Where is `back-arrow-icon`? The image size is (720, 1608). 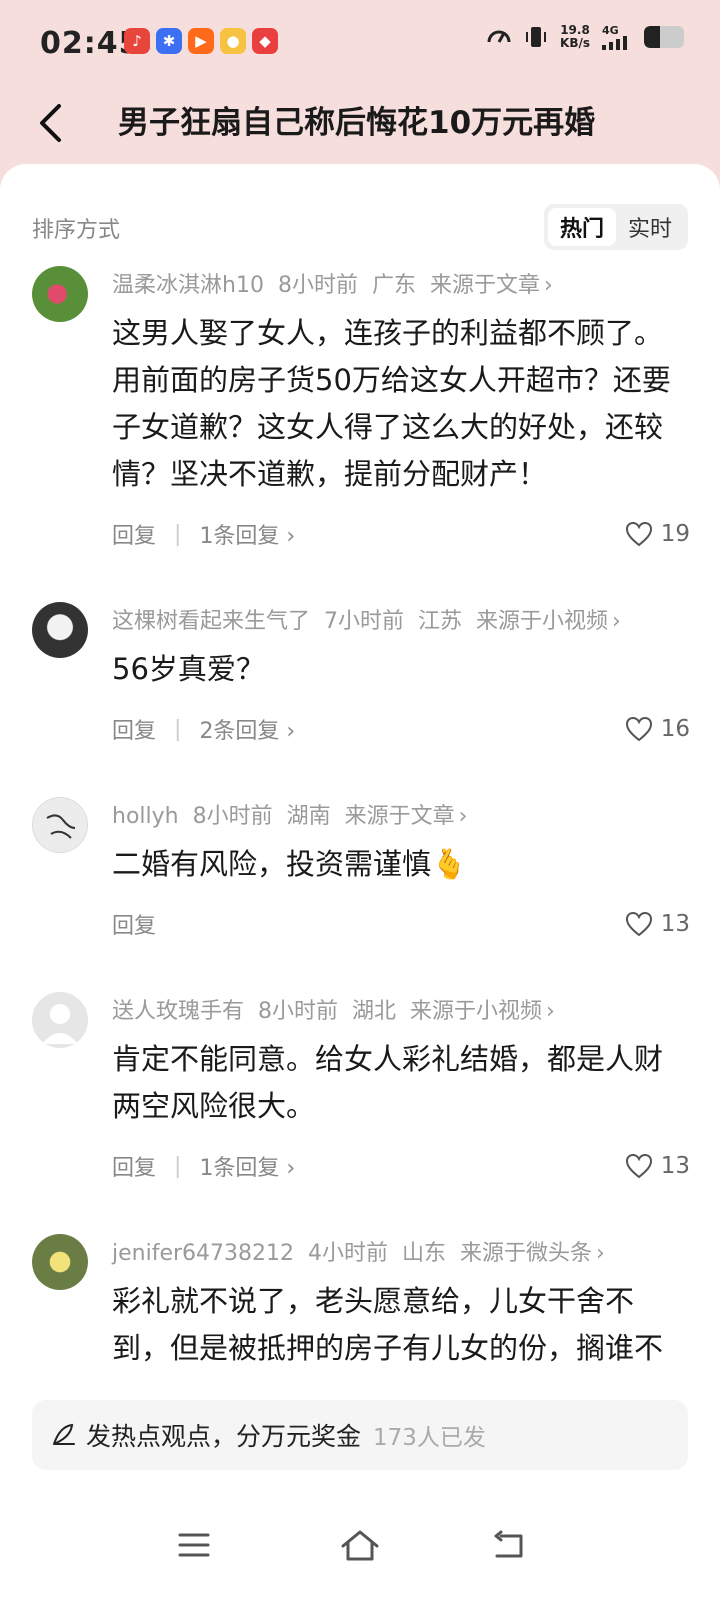
back-arrow-icon is located at coordinates (508, 1544).